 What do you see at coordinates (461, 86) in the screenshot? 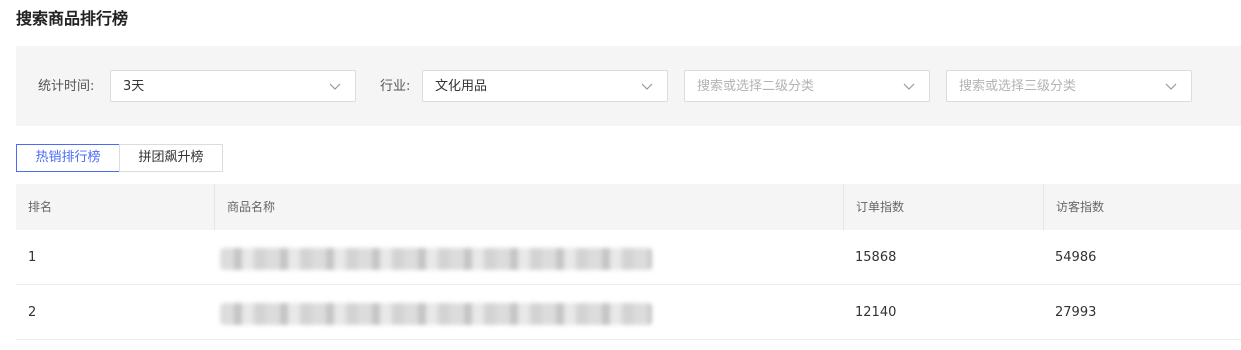
I see `industry-select-value: 文化用品` at bounding box center [461, 86].